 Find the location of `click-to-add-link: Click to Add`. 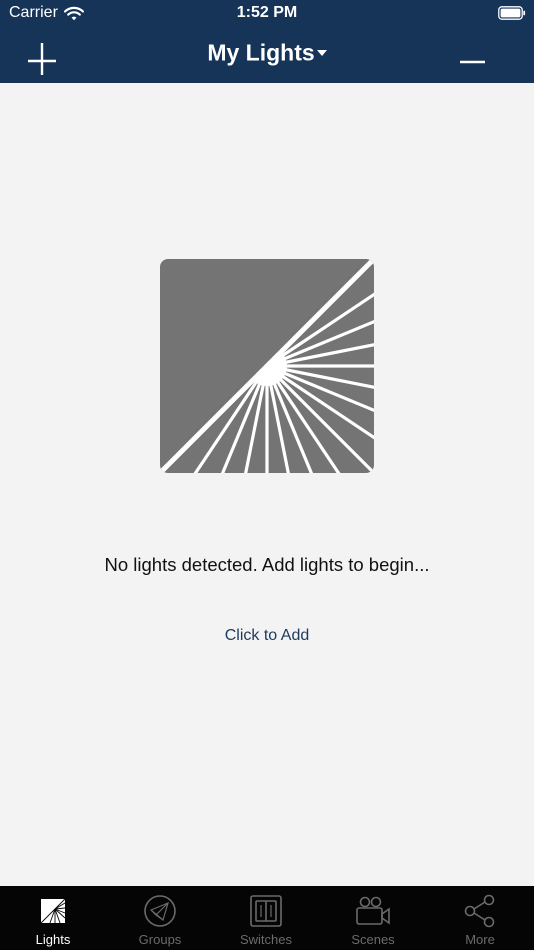

click-to-add-link: Click to Add is located at coordinates (267, 636).